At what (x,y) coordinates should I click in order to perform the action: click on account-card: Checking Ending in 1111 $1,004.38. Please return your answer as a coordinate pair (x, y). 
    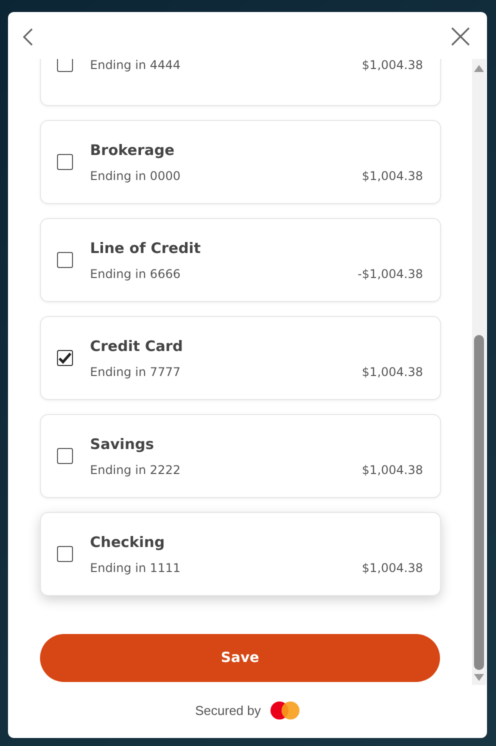
    Looking at the image, I should click on (240, 554).